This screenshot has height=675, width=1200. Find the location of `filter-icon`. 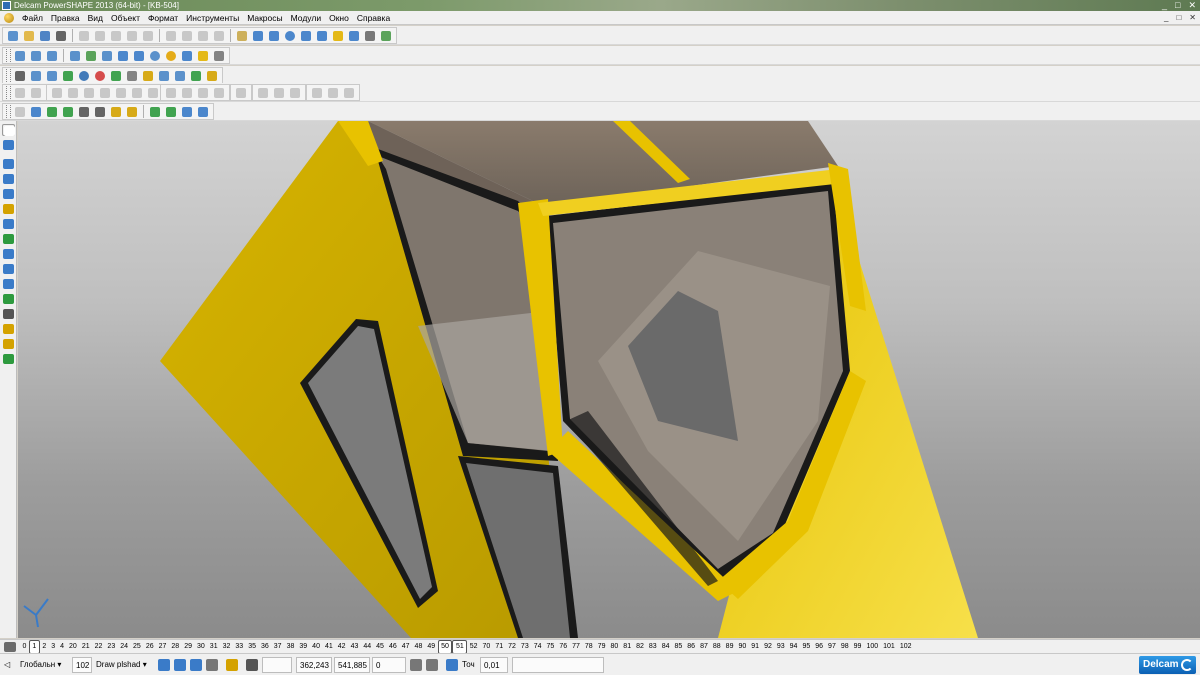

filter-icon is located at coordinates (155, 112).